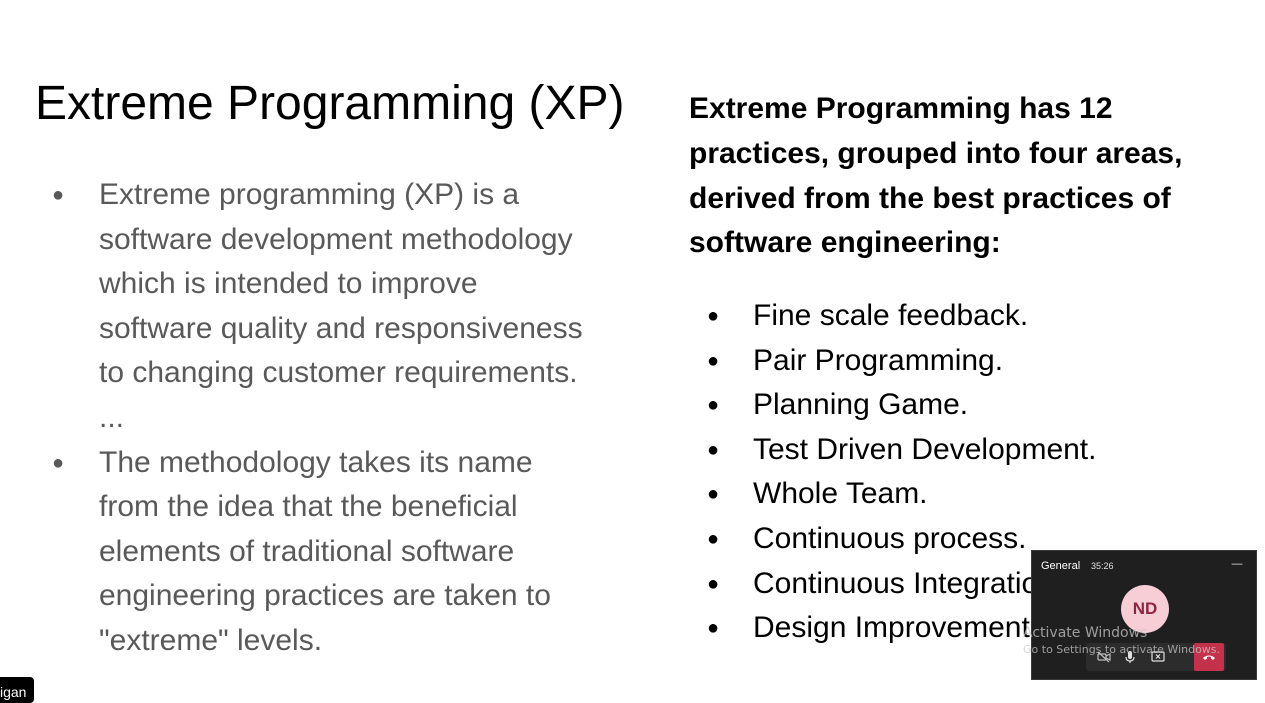  I want to click on list-item: ● Fine scale feedback., so click(975, 316).